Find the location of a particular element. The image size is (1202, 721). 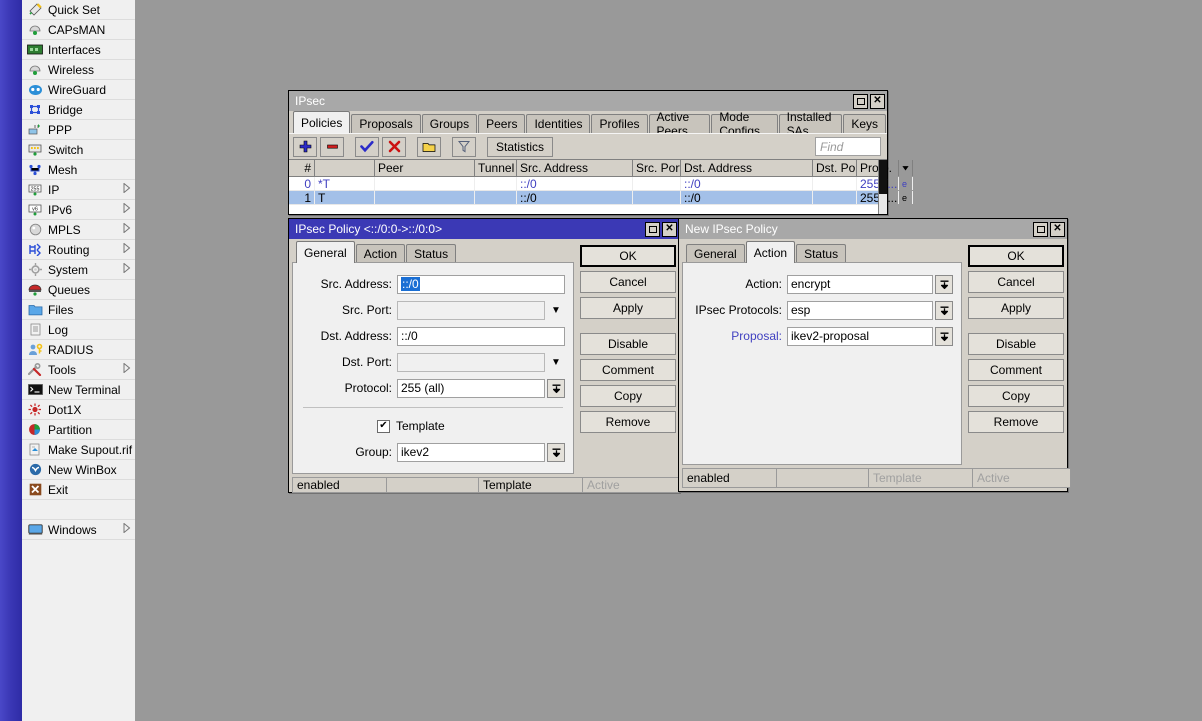

enable-button is located at coordinates (367, 146).